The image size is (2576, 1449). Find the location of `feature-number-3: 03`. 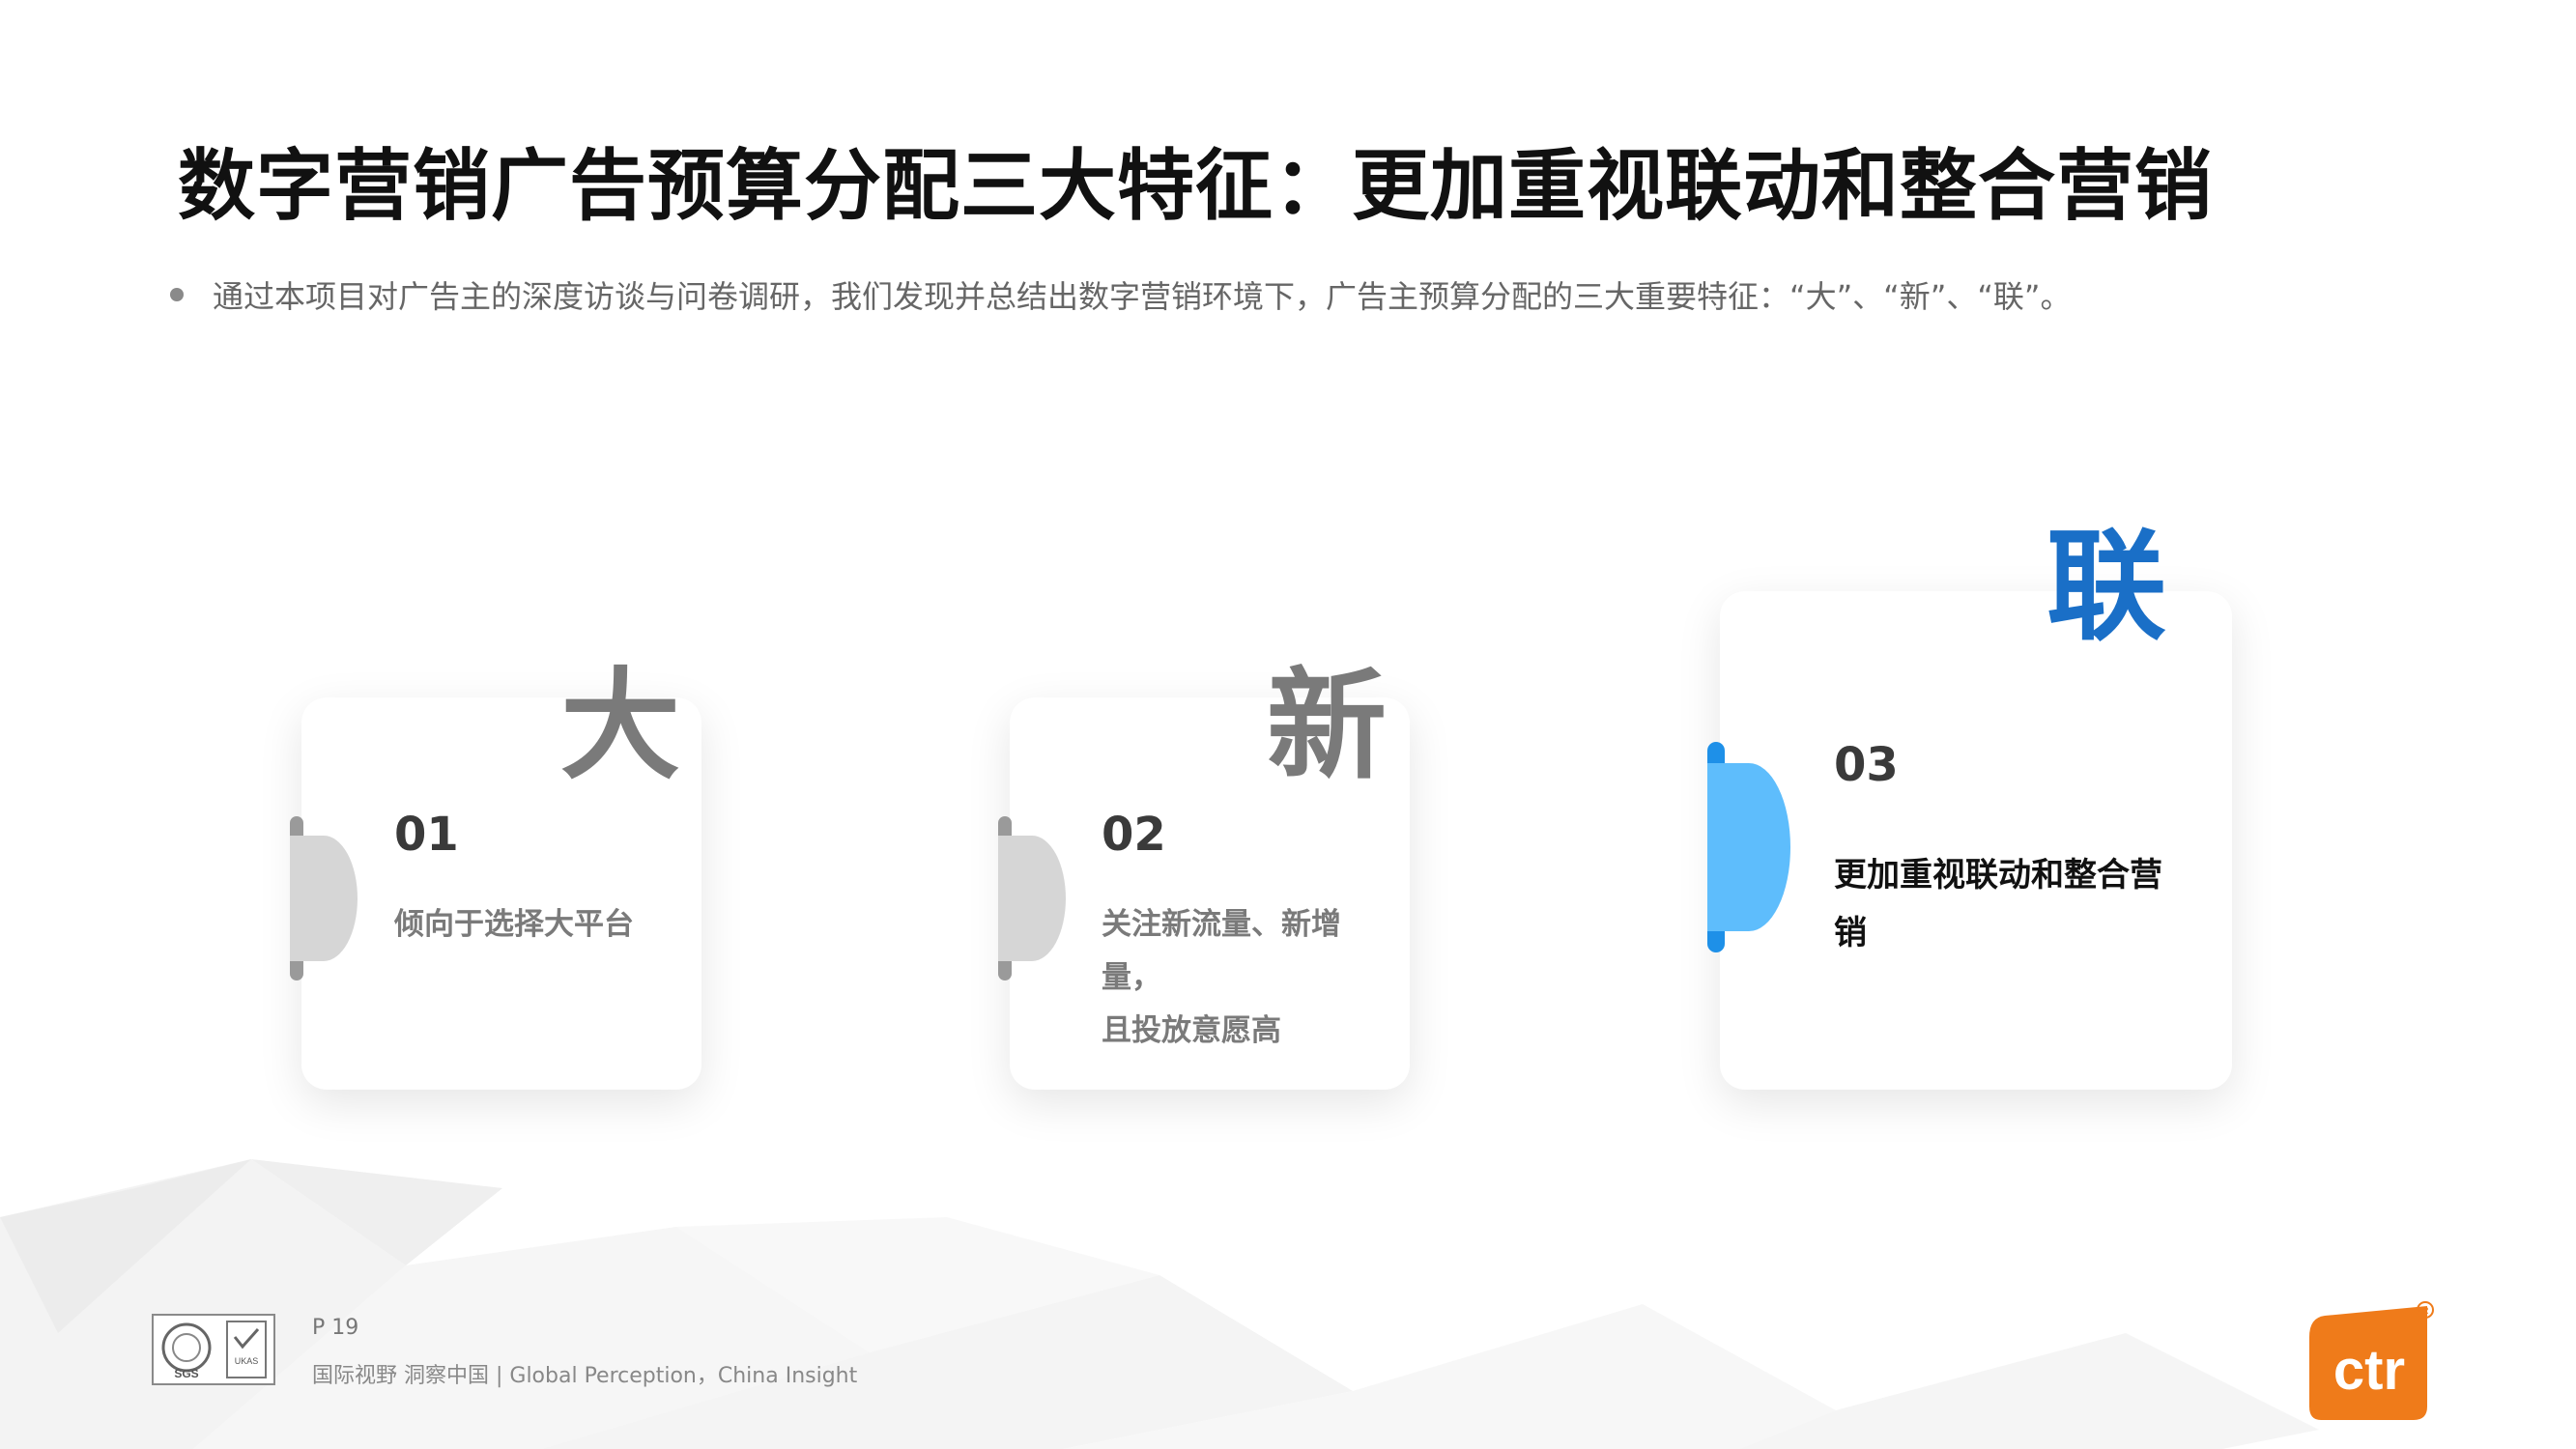

feature-number-3: 03 is located at coordinates (1867, 765).